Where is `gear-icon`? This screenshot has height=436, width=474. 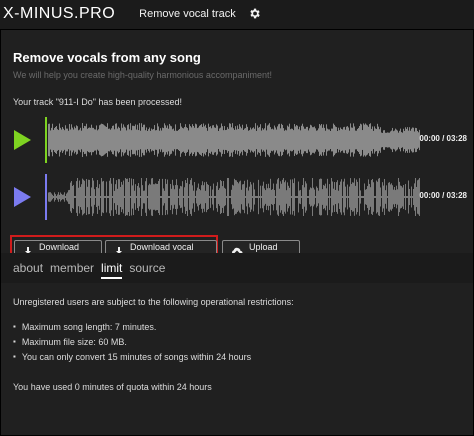 gear-icon is located at coordinates (255, 14).